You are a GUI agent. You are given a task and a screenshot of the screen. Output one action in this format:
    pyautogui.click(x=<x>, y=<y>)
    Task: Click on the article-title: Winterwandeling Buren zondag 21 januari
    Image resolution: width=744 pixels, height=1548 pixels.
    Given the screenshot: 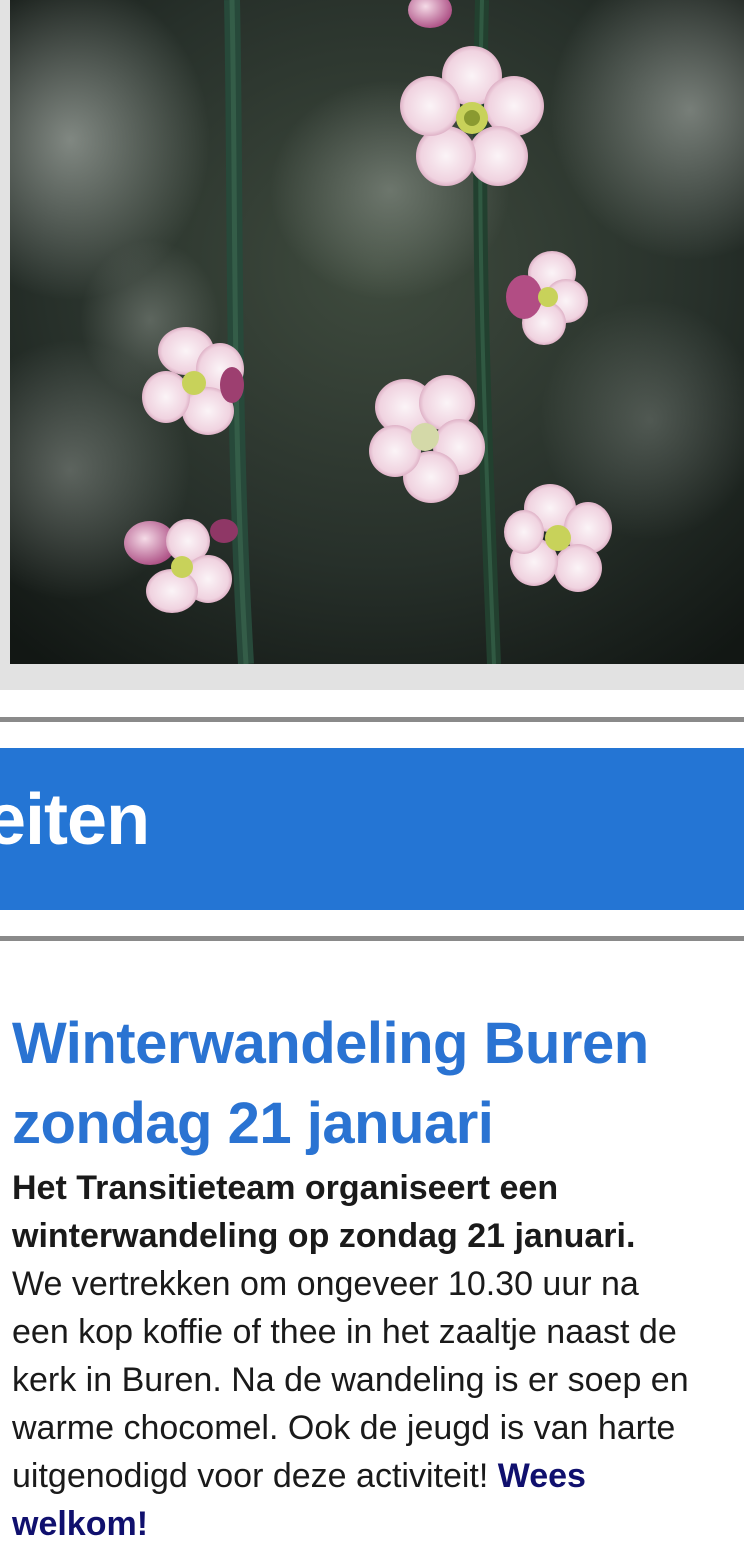 What is the action you would take?
    pyautogui.click(x=378, y=1084)
    